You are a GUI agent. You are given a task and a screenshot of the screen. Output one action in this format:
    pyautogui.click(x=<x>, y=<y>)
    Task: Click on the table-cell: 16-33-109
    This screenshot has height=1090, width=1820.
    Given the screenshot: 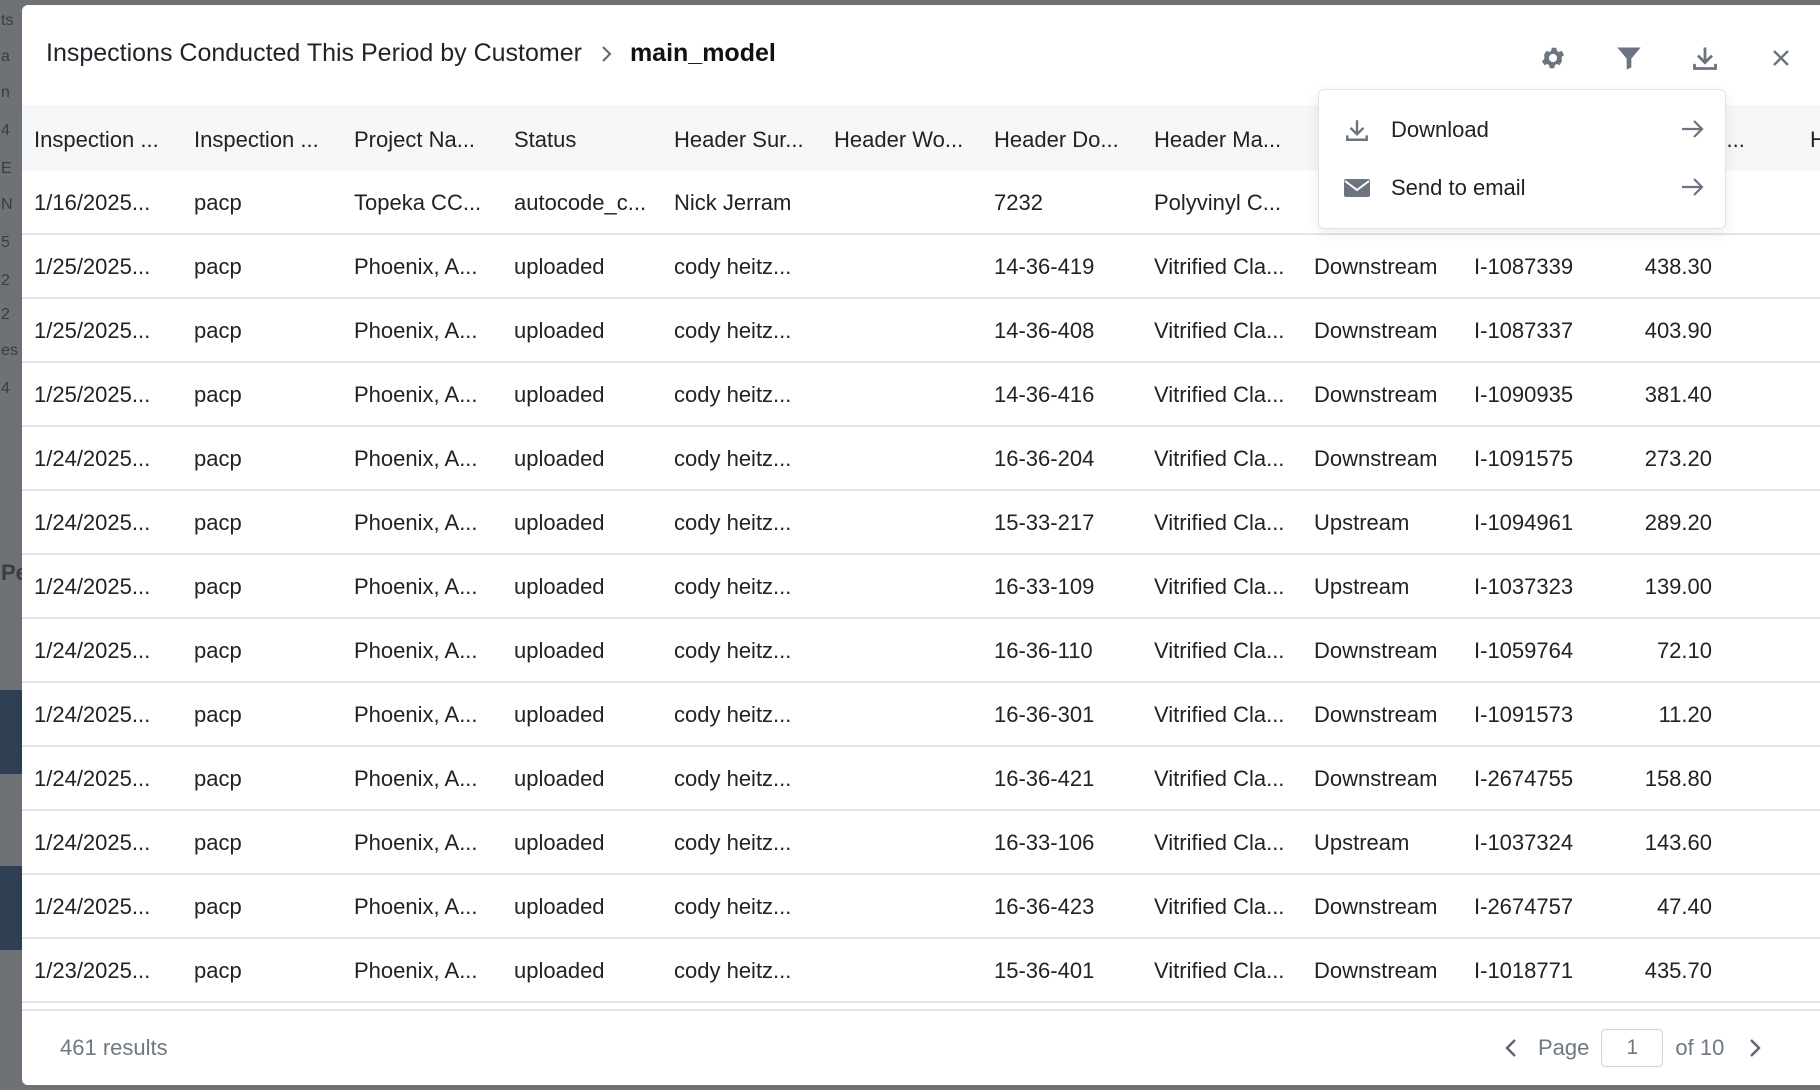 What is the action you would take?
    pyautogui.click(x=1044, y=586)
    